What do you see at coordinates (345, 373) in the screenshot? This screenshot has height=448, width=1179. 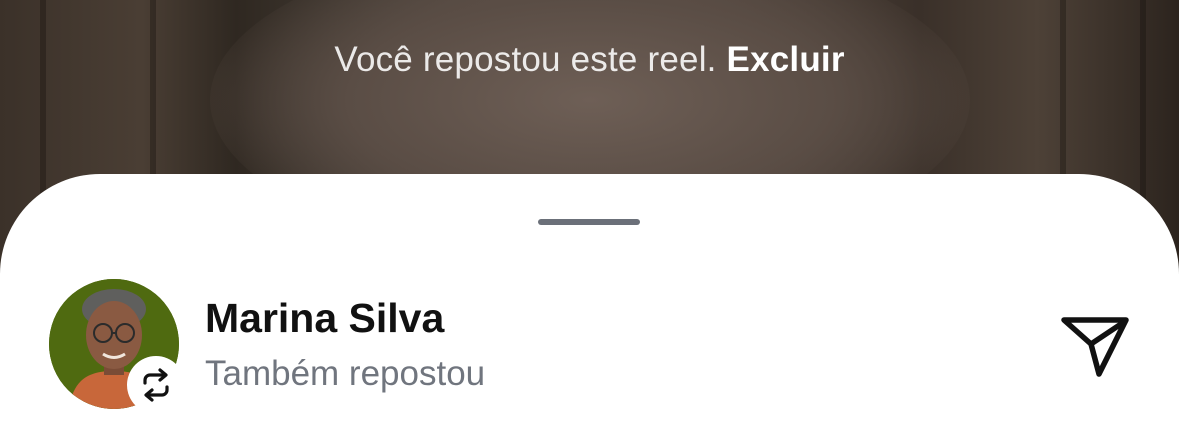 I see `user-subtitle: Também repostou` at bounding box center [345, 373].